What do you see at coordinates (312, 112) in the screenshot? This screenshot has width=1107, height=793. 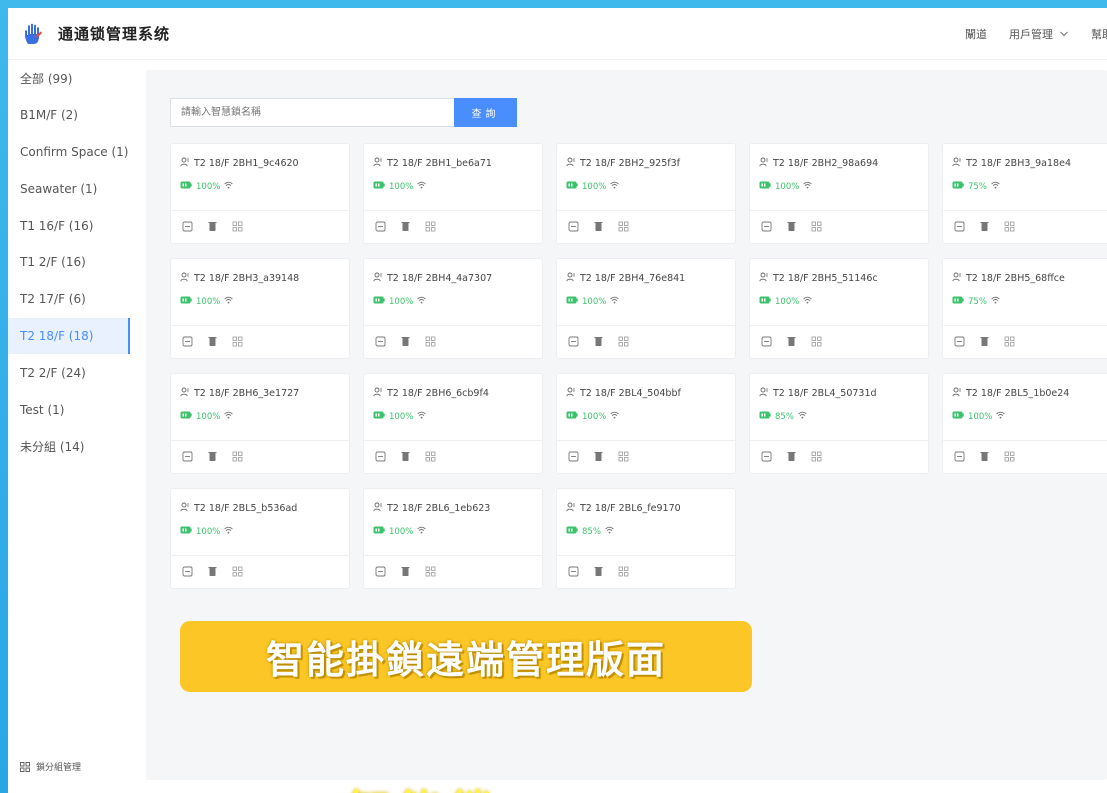 I see `lock-search-input` at bounding box center [312, 112].